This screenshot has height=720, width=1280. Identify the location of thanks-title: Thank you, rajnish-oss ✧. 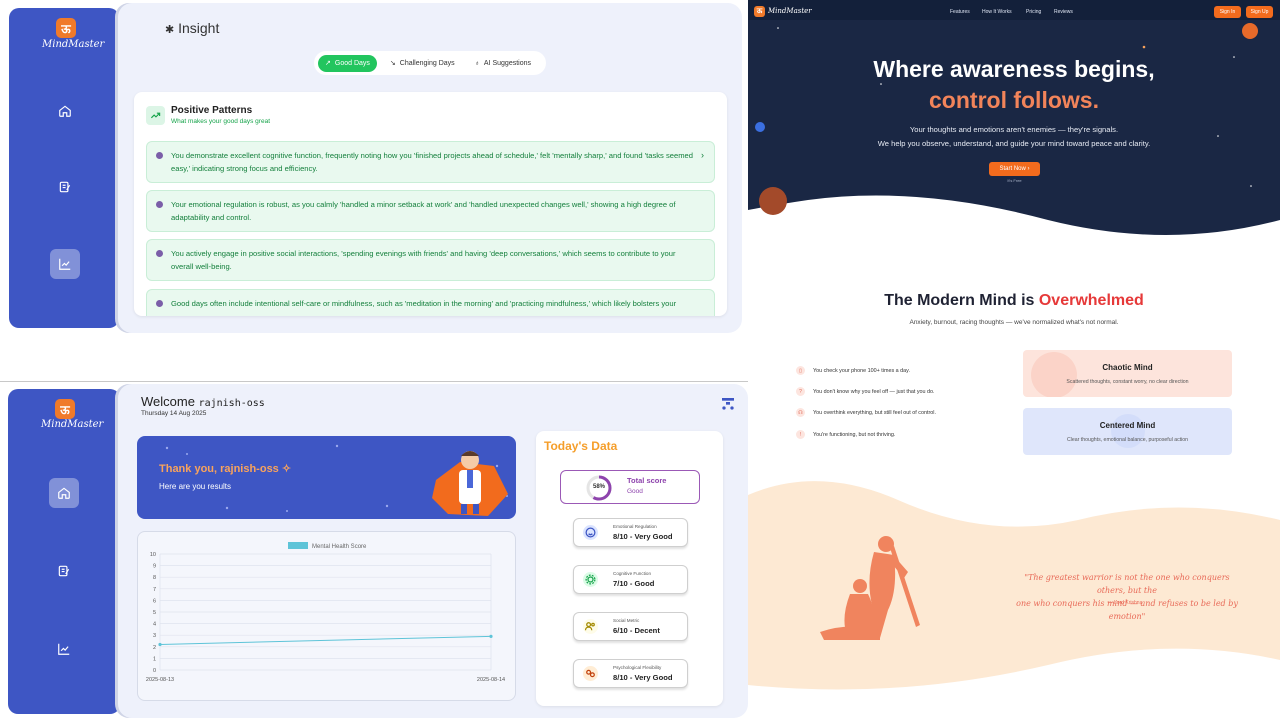
(225, 469).